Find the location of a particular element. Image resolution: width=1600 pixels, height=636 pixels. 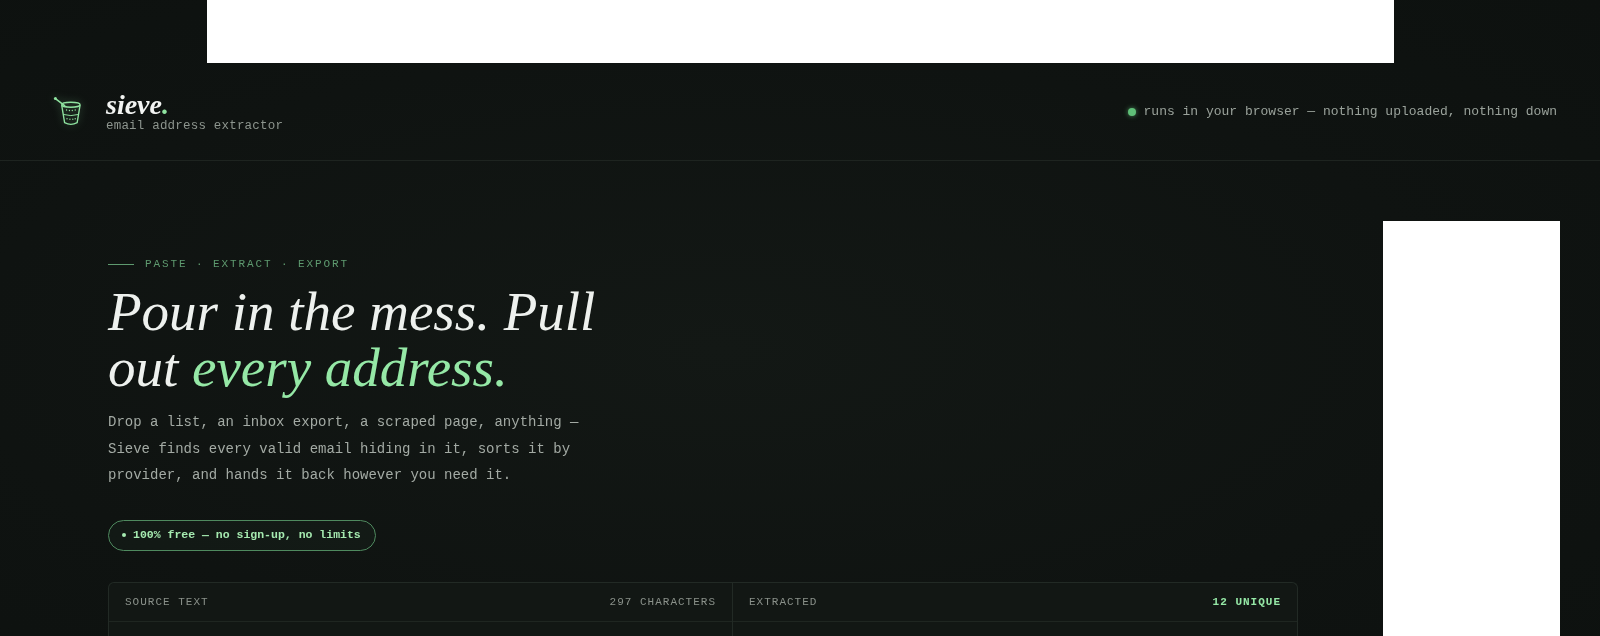

eyebrow-line is located at coordinates (121, 264).